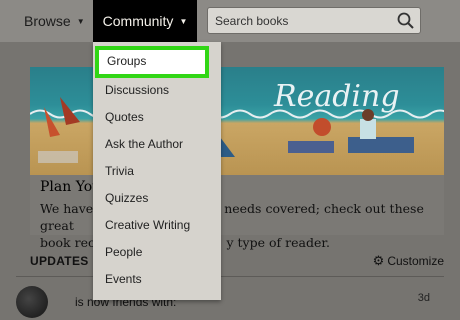 The width and height of the screenshot is (460, 320). Describe the element at coordinates (157, 198) in the screenshot. I see `menu-item-quizzes: Quizzes` at that location.